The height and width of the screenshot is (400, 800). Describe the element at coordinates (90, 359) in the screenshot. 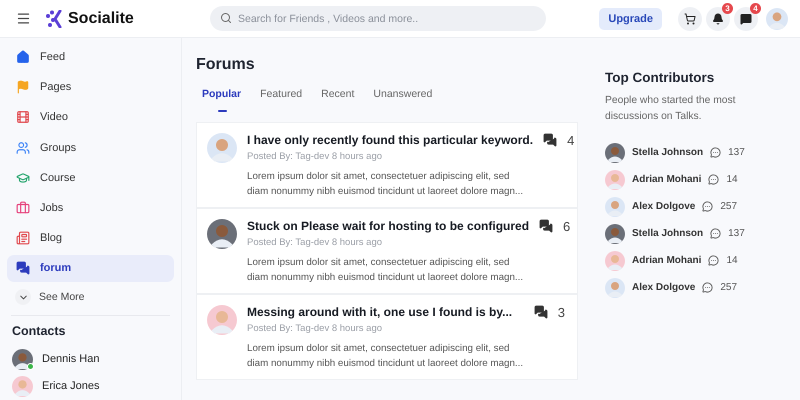

I see `contact-item: Dennis Han` at that location.